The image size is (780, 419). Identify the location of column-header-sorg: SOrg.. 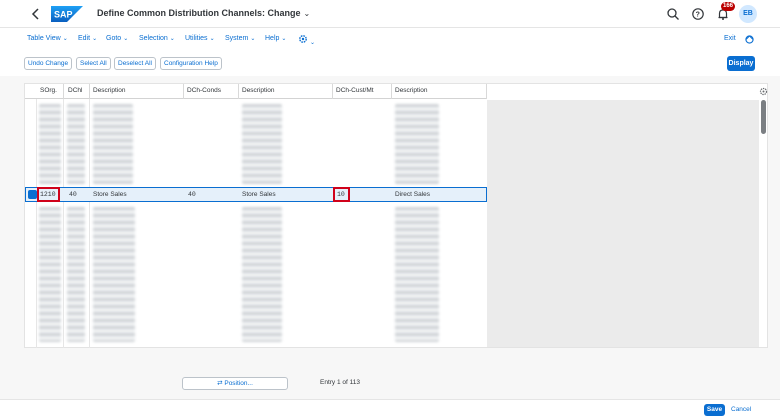
(48, 90).